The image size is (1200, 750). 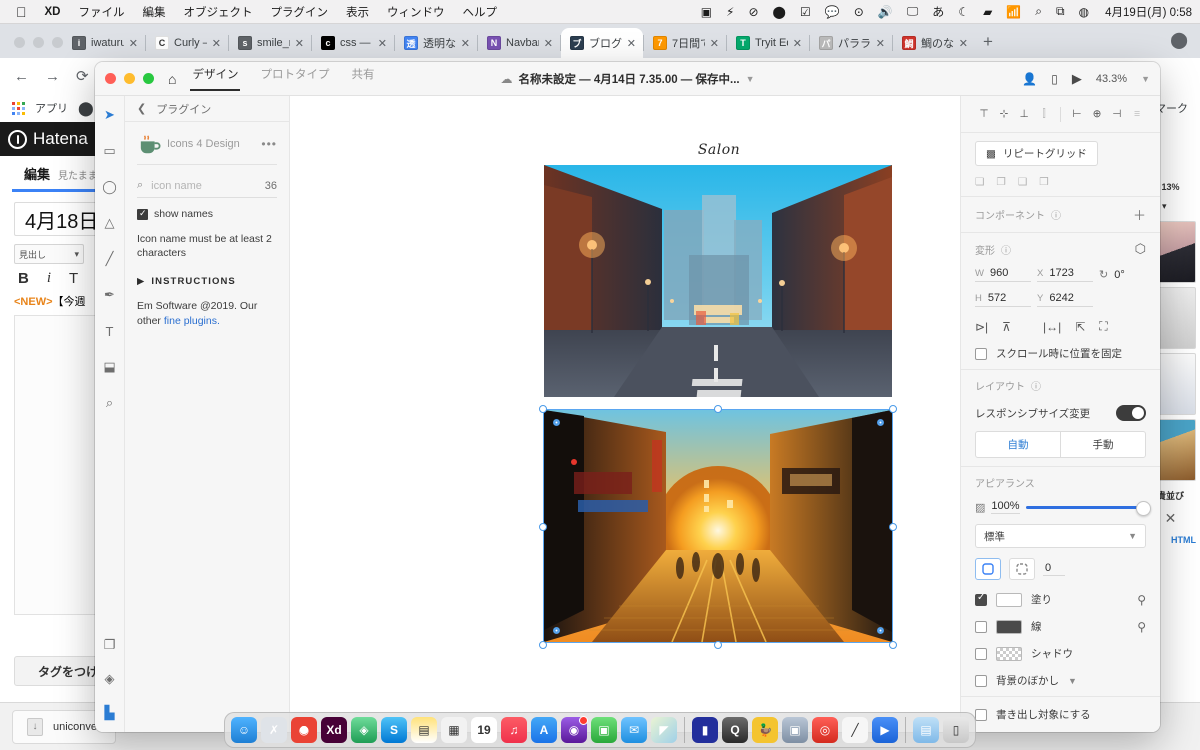 What do you see at coordinates (1060, 626) in the screenshot?
I see `border-row: 線 ⚲` at bounding box center [1060, 626].